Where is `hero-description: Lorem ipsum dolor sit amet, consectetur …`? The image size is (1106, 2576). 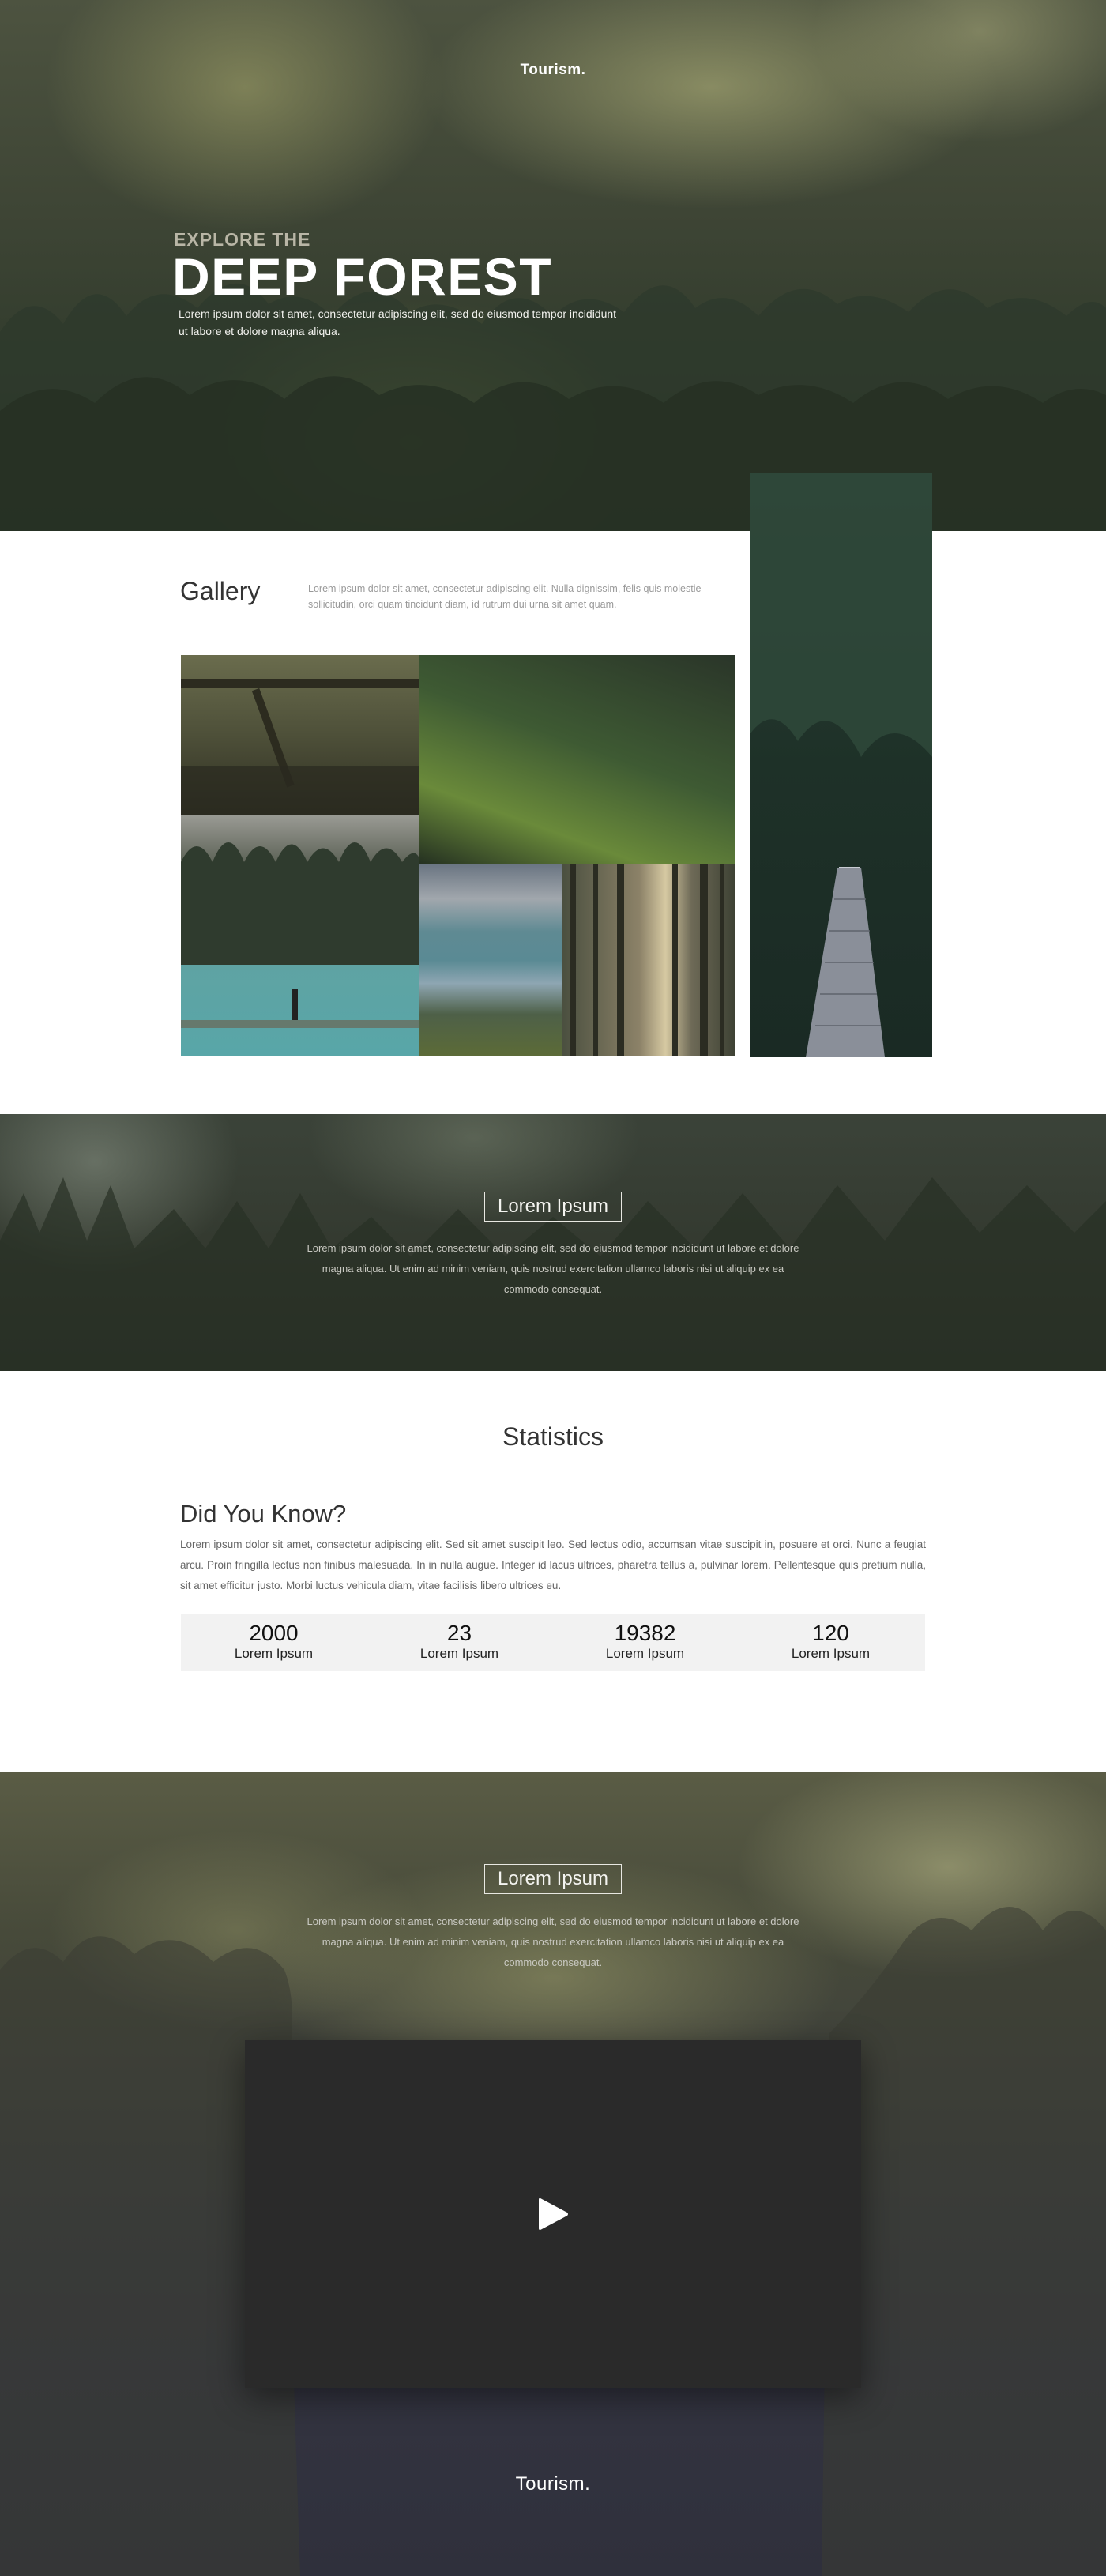 hero-description: Lorem ipsum dolor sit amet, consectetur … is located at coordinates (398, 322).